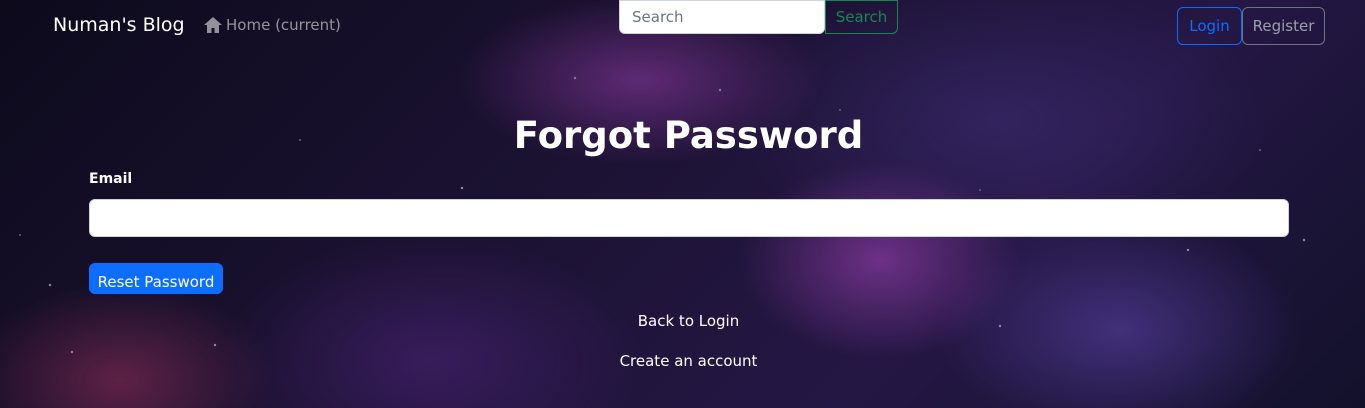  I want to click on search-input, so click(722, 17).